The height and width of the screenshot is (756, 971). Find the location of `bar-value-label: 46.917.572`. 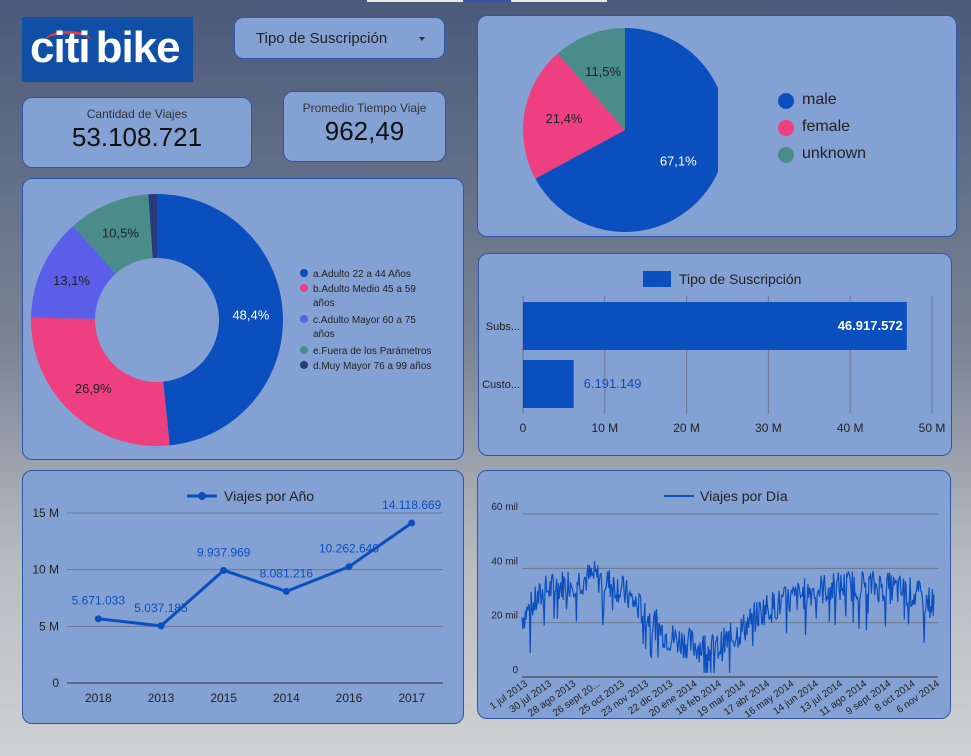

bar-value-label: 46.917.572 is located at coordinates (870, 325).